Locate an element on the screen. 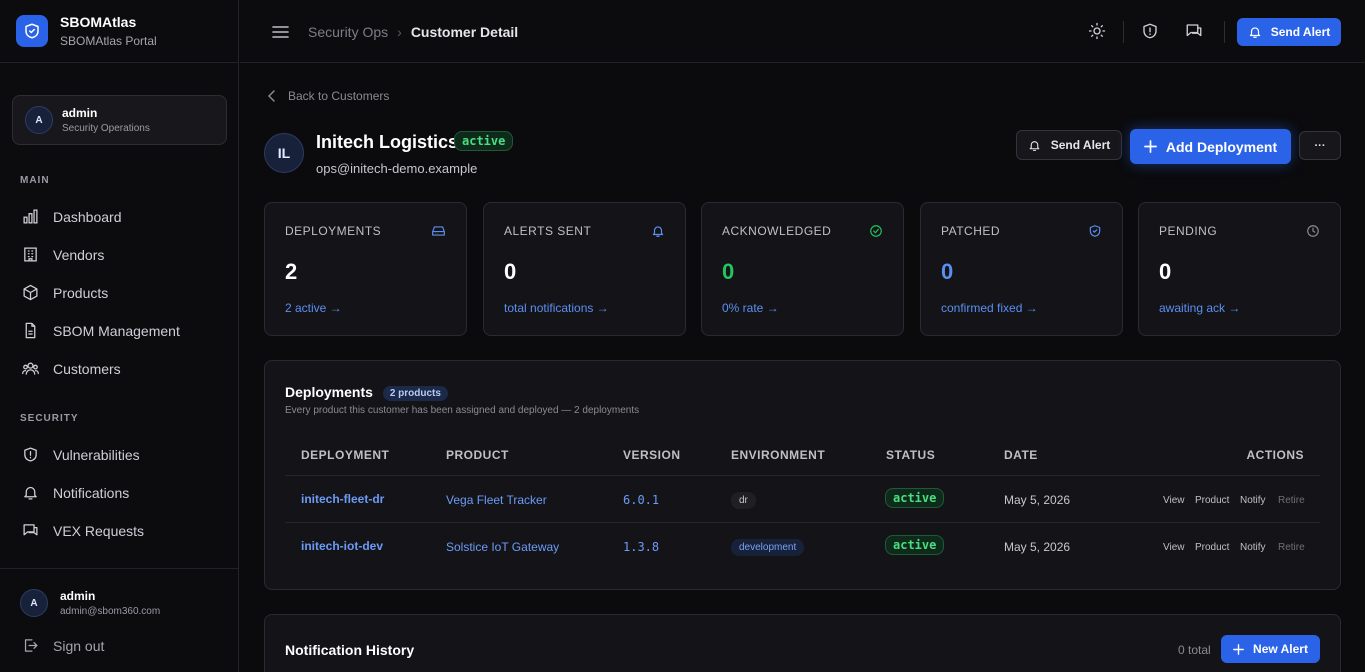 The height and width of the screenshot is (672, 1365). sidebar-item-vex-requests: VEX Requests is located at coordinates (83, 530).